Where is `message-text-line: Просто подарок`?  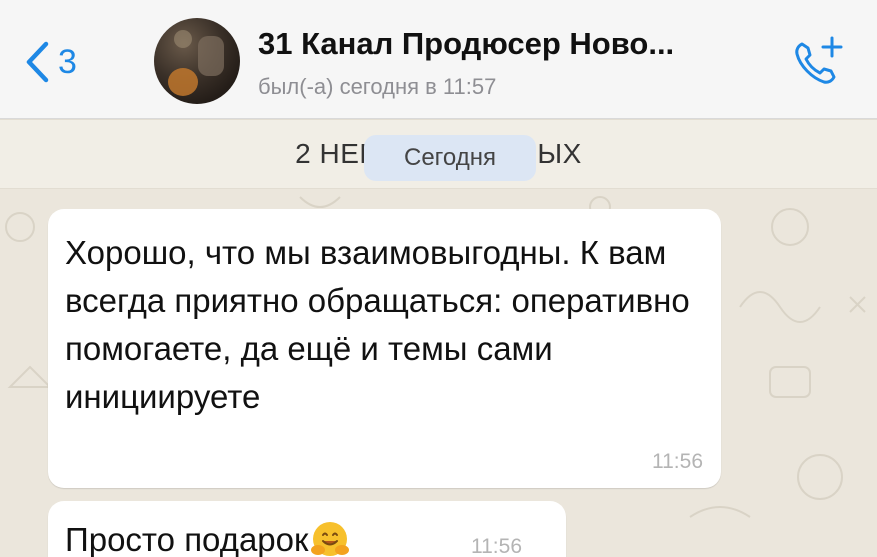
message-text-line: Просто подарок is located at coordinates (207, 538).